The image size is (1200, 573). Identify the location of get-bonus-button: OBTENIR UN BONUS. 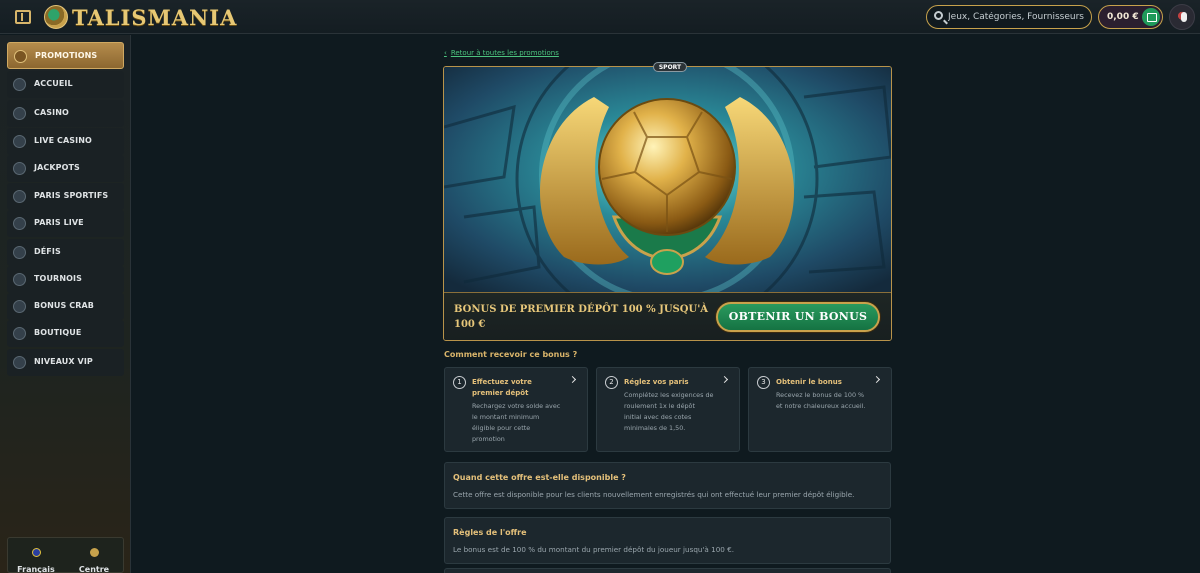
(798, 317).